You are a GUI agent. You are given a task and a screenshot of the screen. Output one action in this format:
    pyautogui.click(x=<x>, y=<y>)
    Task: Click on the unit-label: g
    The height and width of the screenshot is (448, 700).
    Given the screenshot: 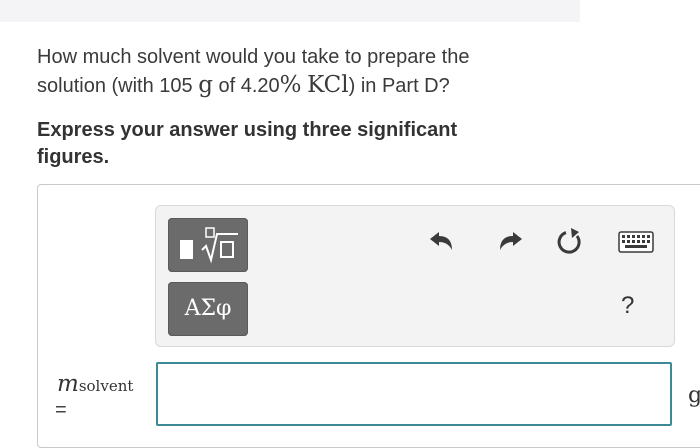 What is the action you would take?
    pyautogui.click(x=694, y=395)
    